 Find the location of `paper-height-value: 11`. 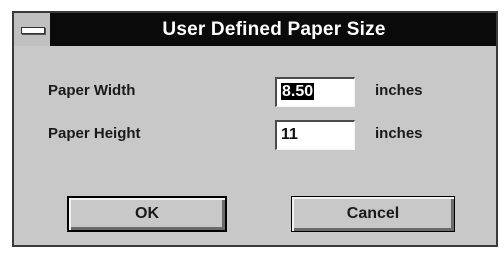

paper-height-value: 11 is located at coordinates (289, 134).